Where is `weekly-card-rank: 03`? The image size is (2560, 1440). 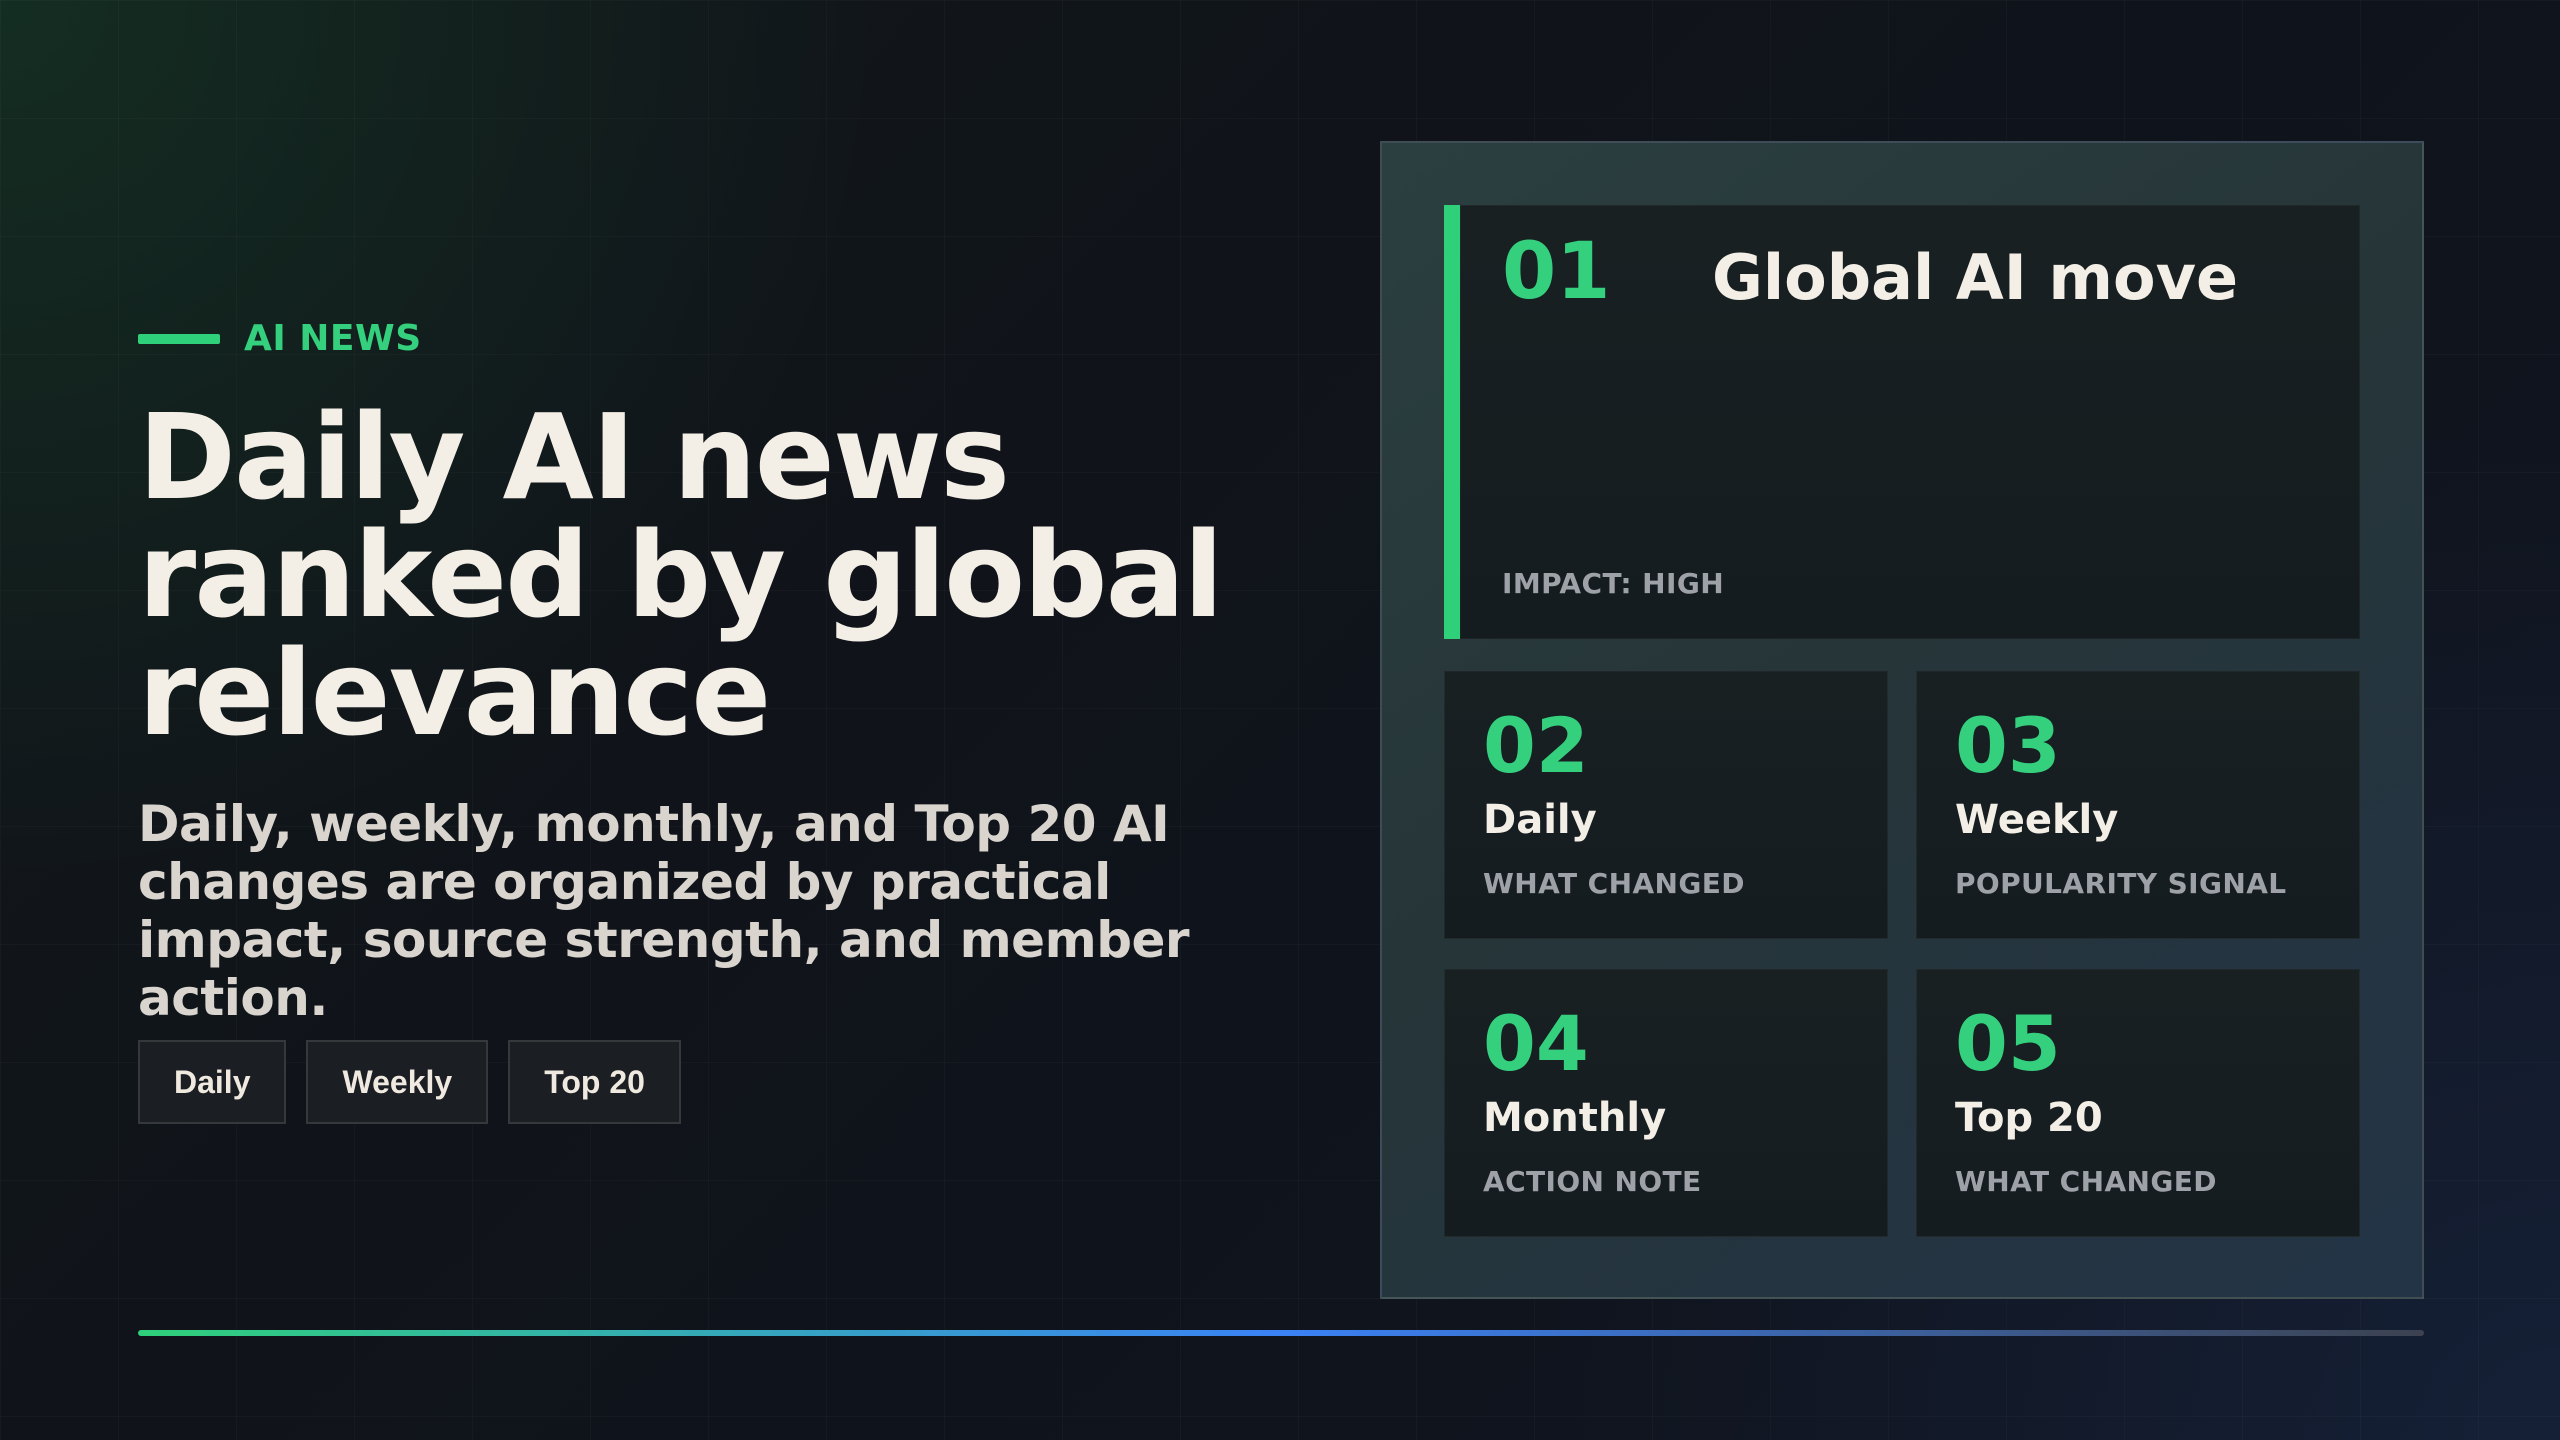
weekly-card-rank: 03 is located at coordinates (2008, 745).